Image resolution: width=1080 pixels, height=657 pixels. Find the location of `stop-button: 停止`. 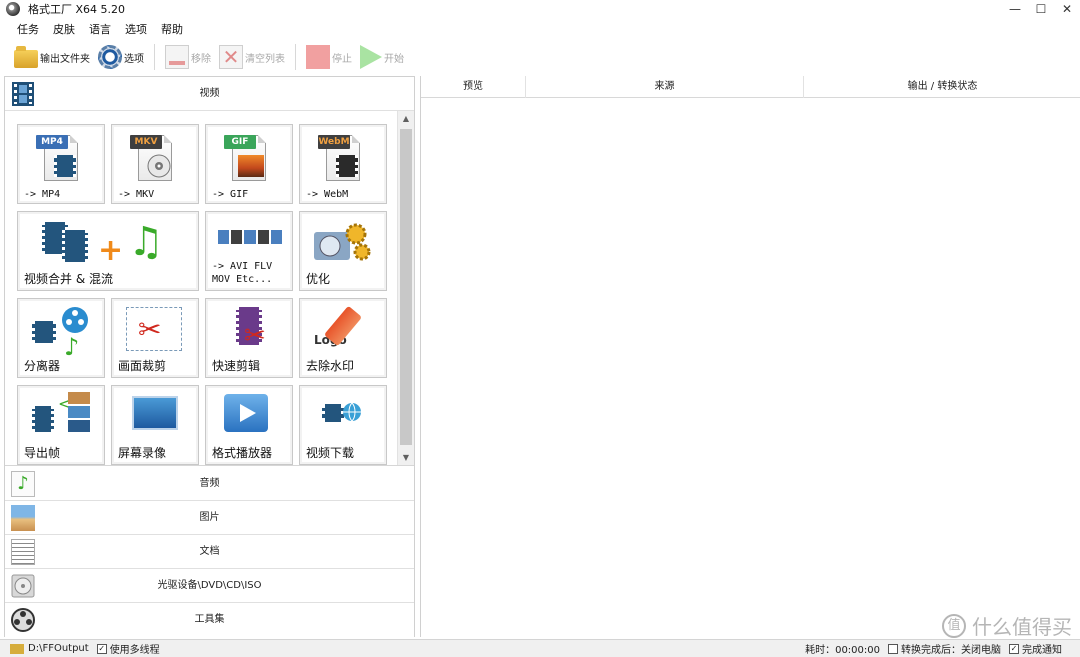

stop-button: 停止 is located at coordinates (329, 57).